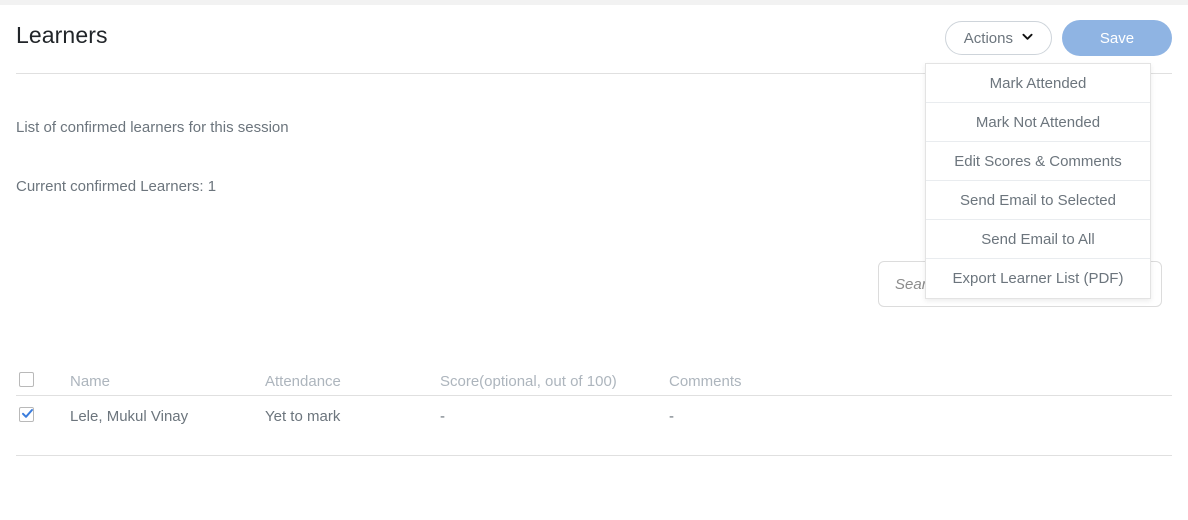  What do you see at coordinates (90, 381) in the screenshot?
I see `column-header-name: Name` at bounding box center [90, 381].